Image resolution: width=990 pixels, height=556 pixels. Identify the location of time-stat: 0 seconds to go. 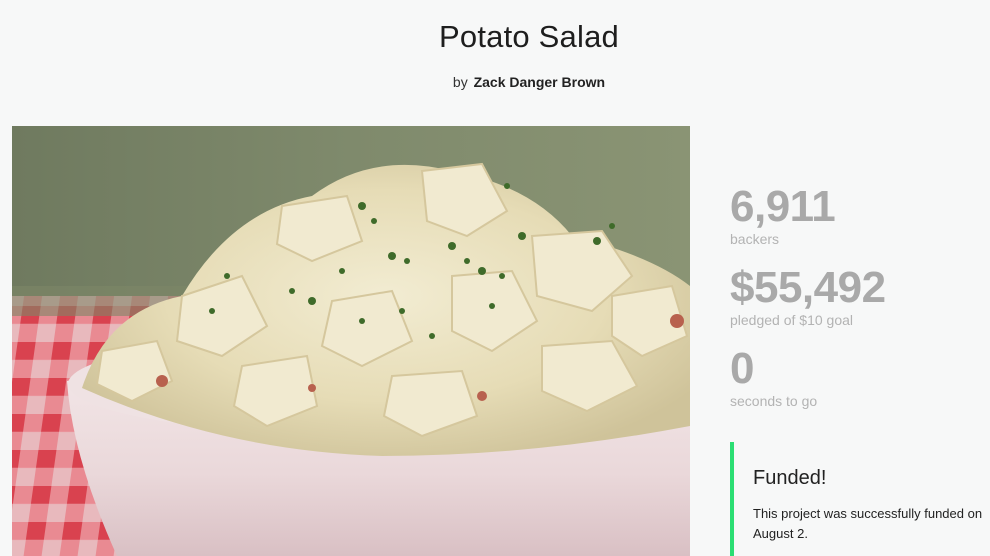
(860, 377).